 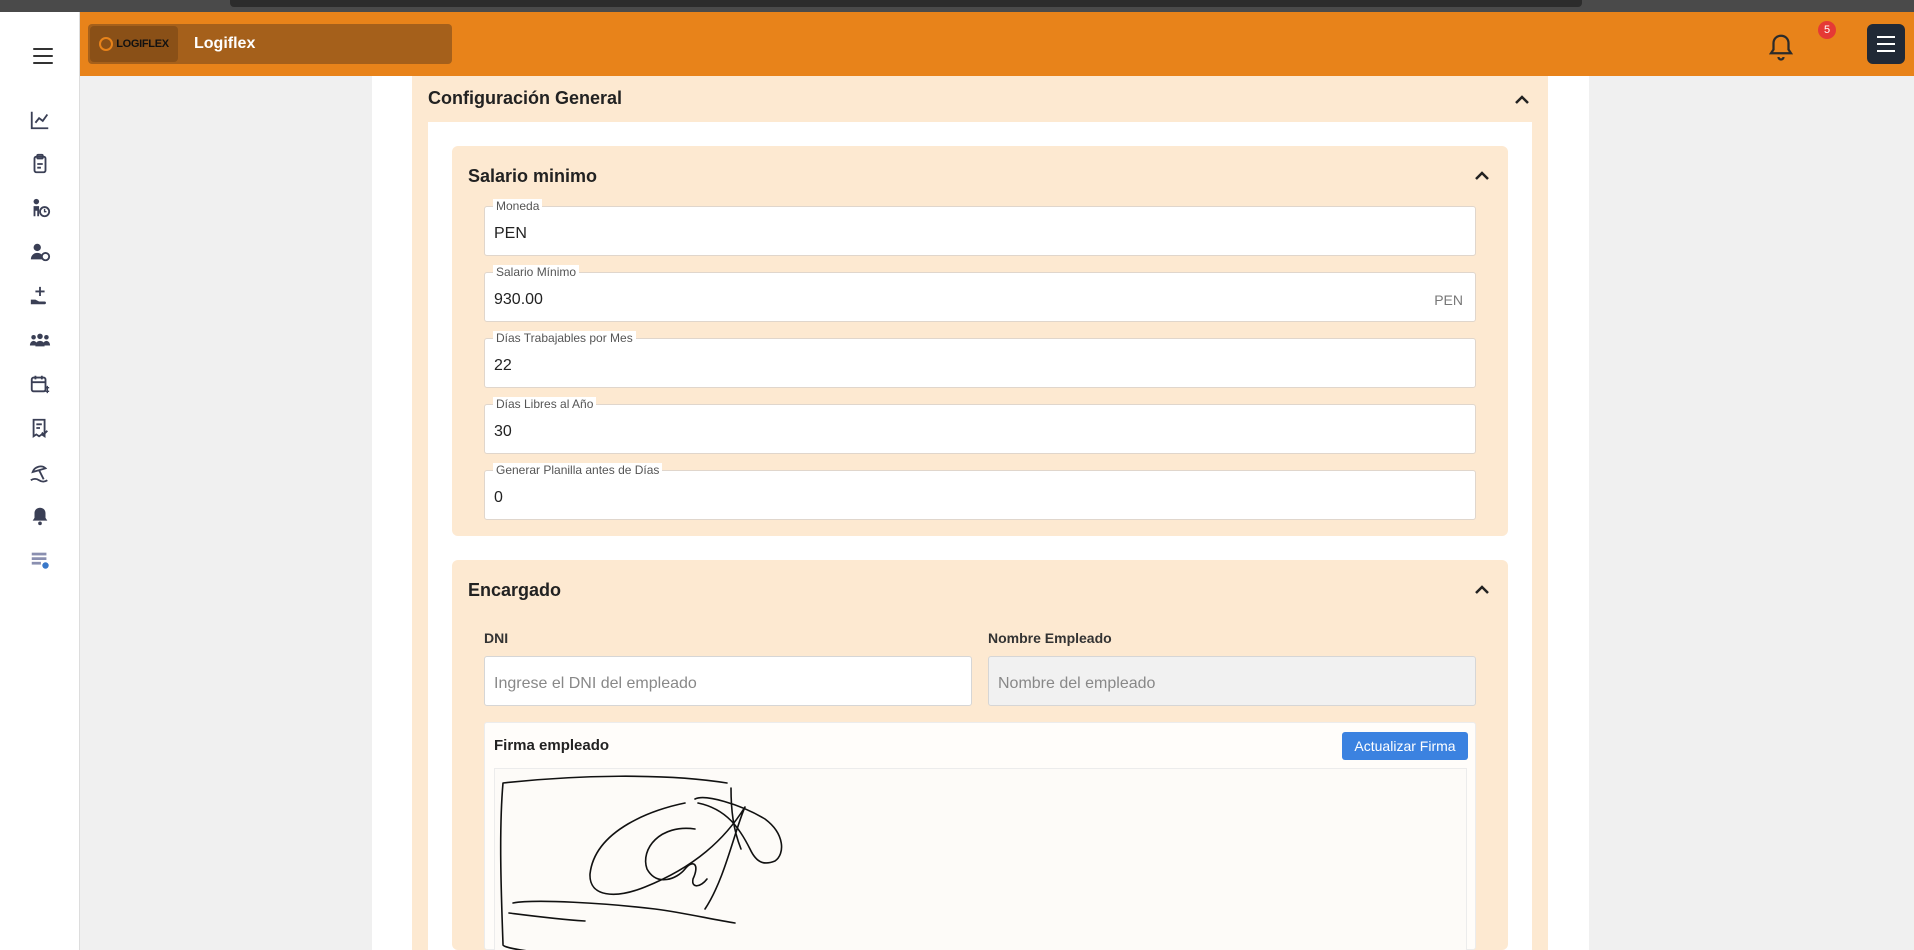 I want to click on dias-libres-value: 30, so click(x=503, y=431).